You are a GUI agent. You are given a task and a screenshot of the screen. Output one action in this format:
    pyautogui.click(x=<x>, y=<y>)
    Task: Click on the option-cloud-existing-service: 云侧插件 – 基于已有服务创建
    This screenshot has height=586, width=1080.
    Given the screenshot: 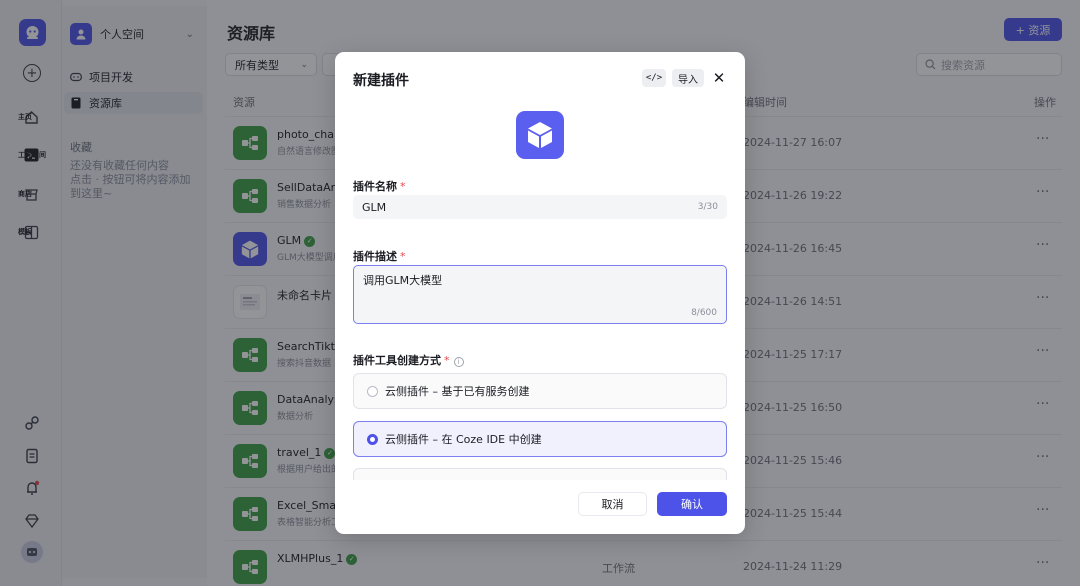 What is the action you would take?
    pyautogui.click(x=540, y=391)
    